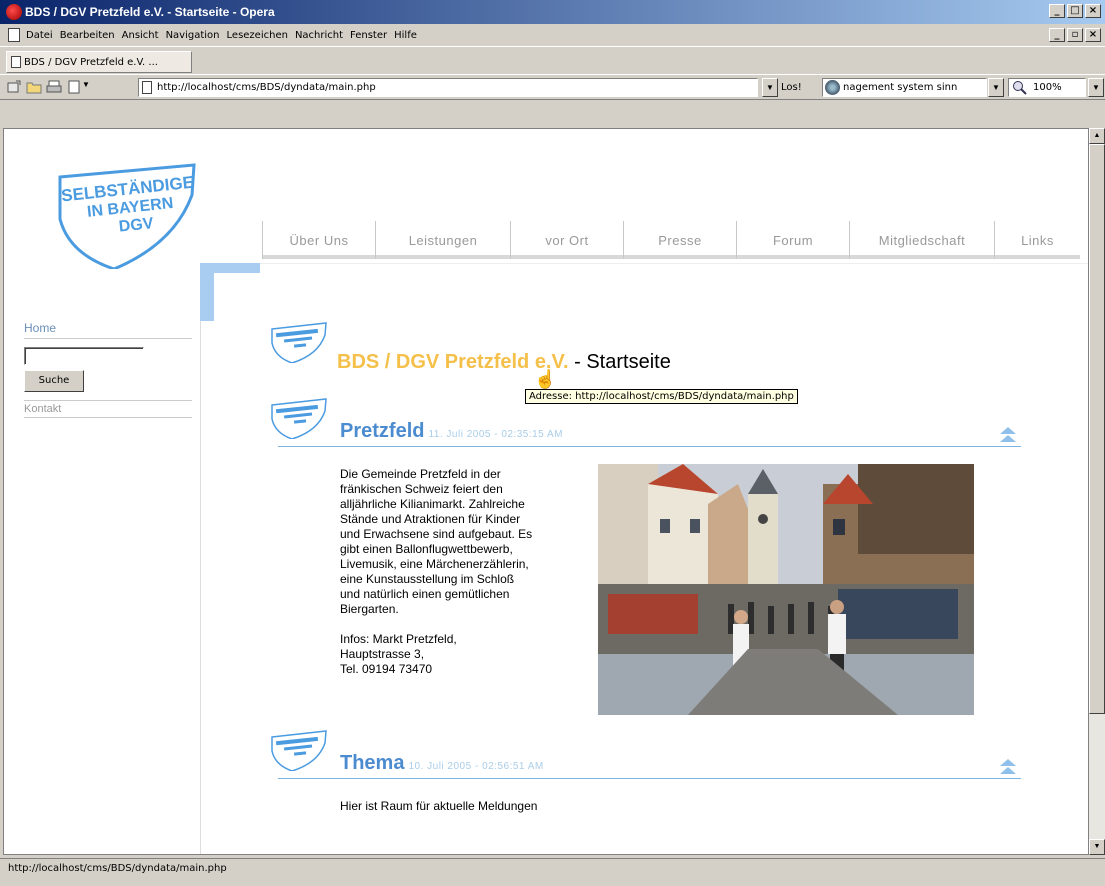  I want to click on article-line: und natürlich einen gemütlichen, so click(425, 594).